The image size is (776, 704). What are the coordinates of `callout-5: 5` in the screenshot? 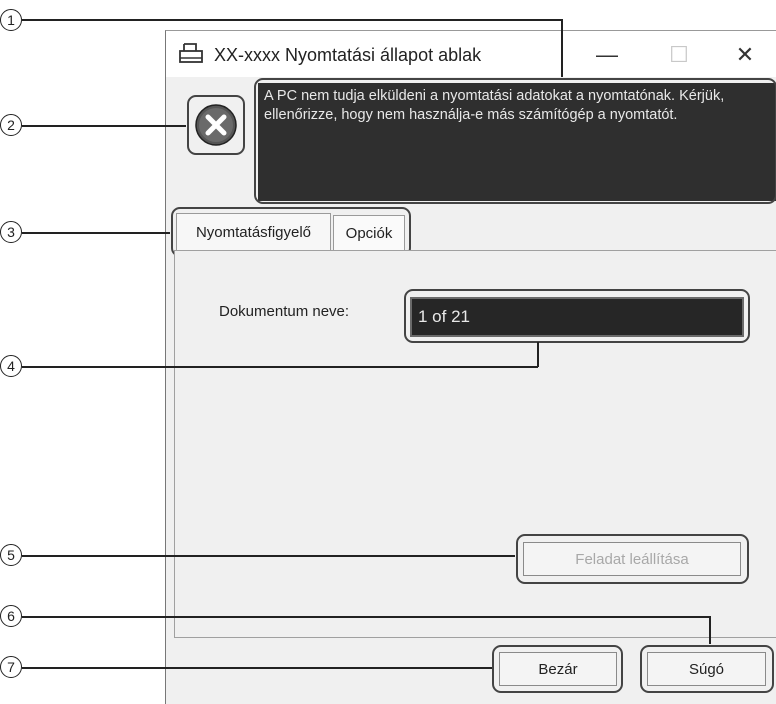 It's located at (11, 555).